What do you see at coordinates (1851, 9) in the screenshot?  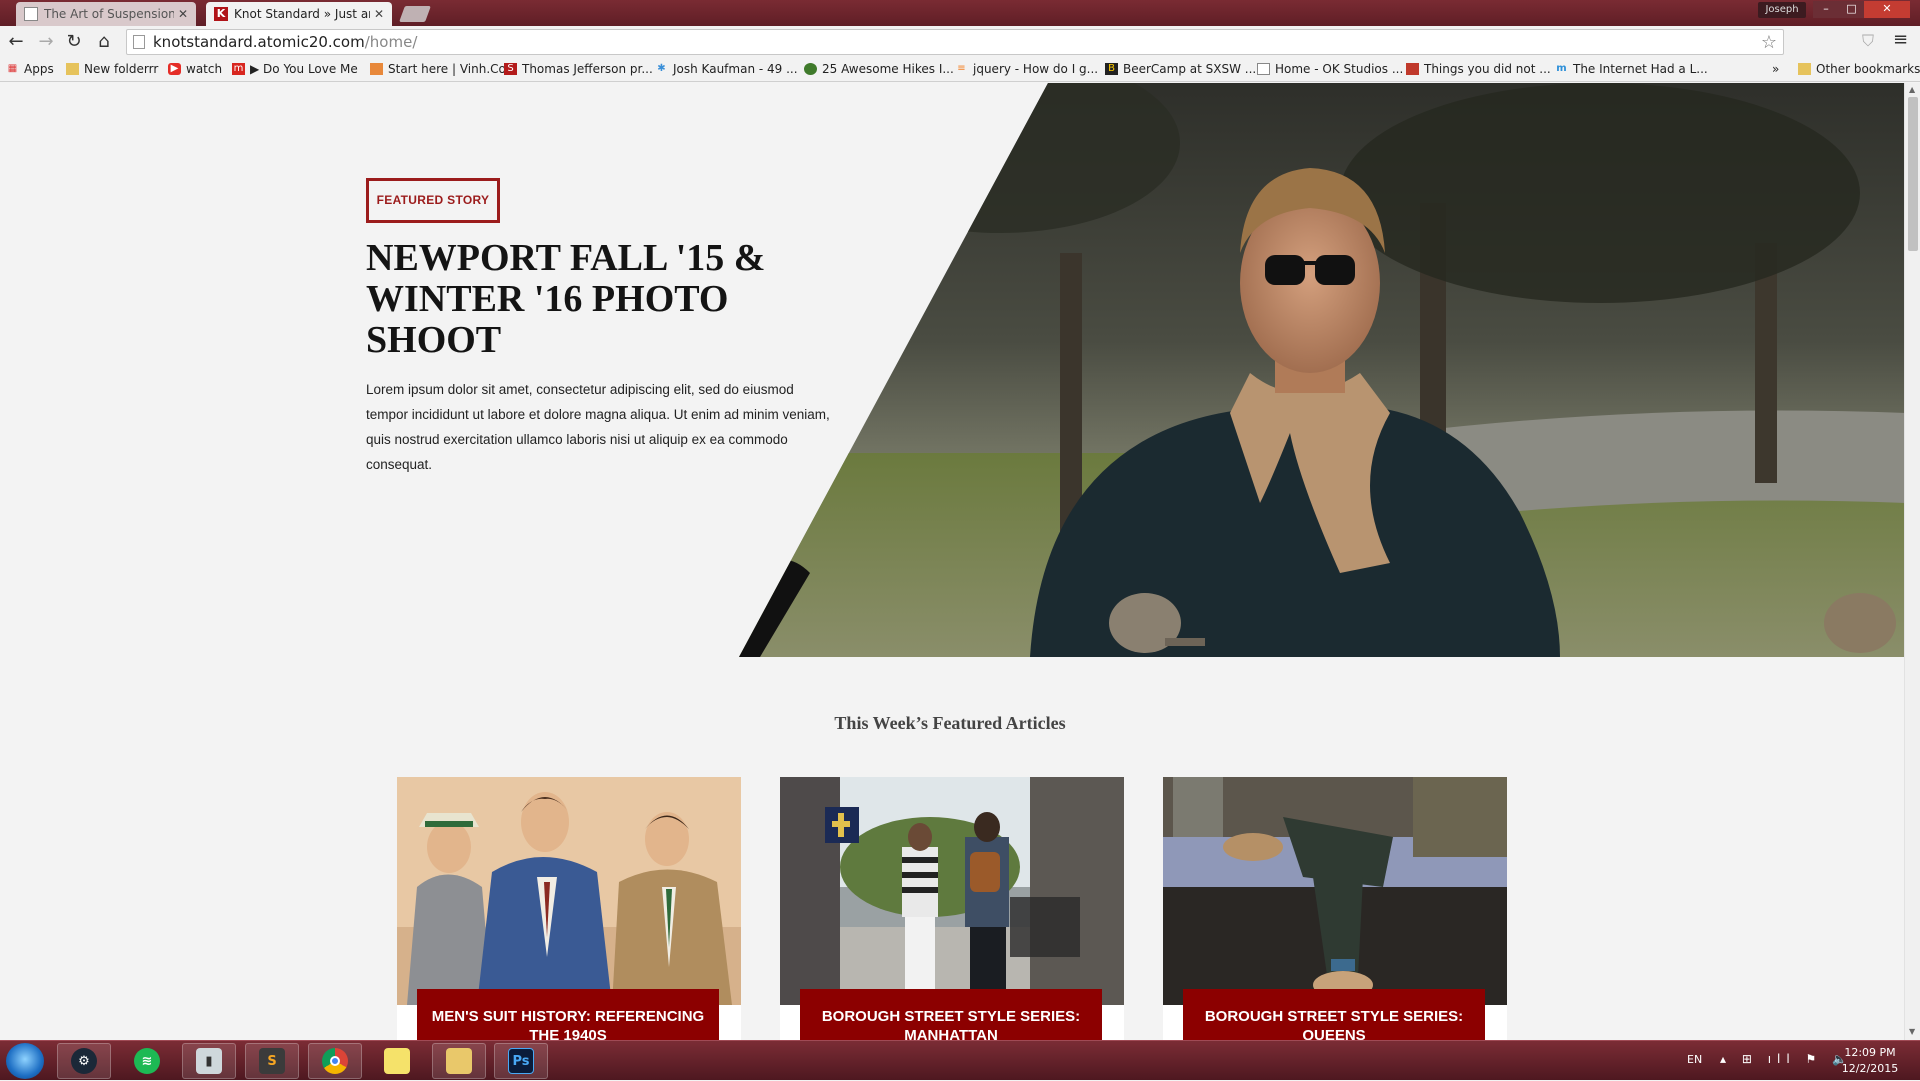 I see `maximize-button: □` at bounding box center [1851, 9].